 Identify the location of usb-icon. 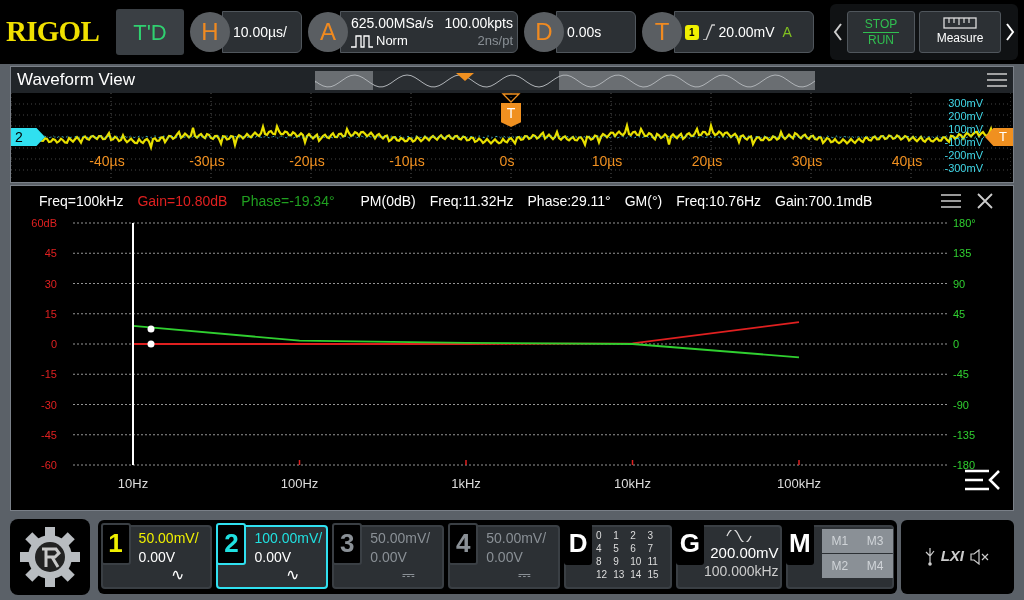
(929, 556).